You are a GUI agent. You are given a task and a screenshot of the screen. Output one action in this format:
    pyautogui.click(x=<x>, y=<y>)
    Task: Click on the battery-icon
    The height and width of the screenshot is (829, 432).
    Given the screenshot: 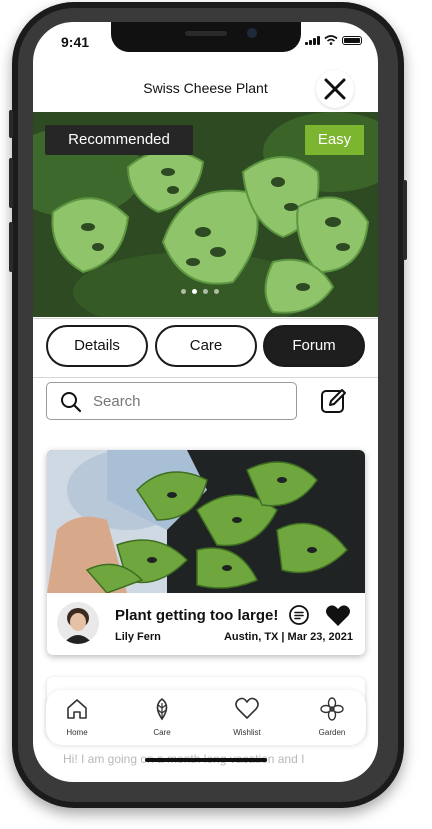 What is the action you would take?
    pyautogui.click(x=352, y=40)
    